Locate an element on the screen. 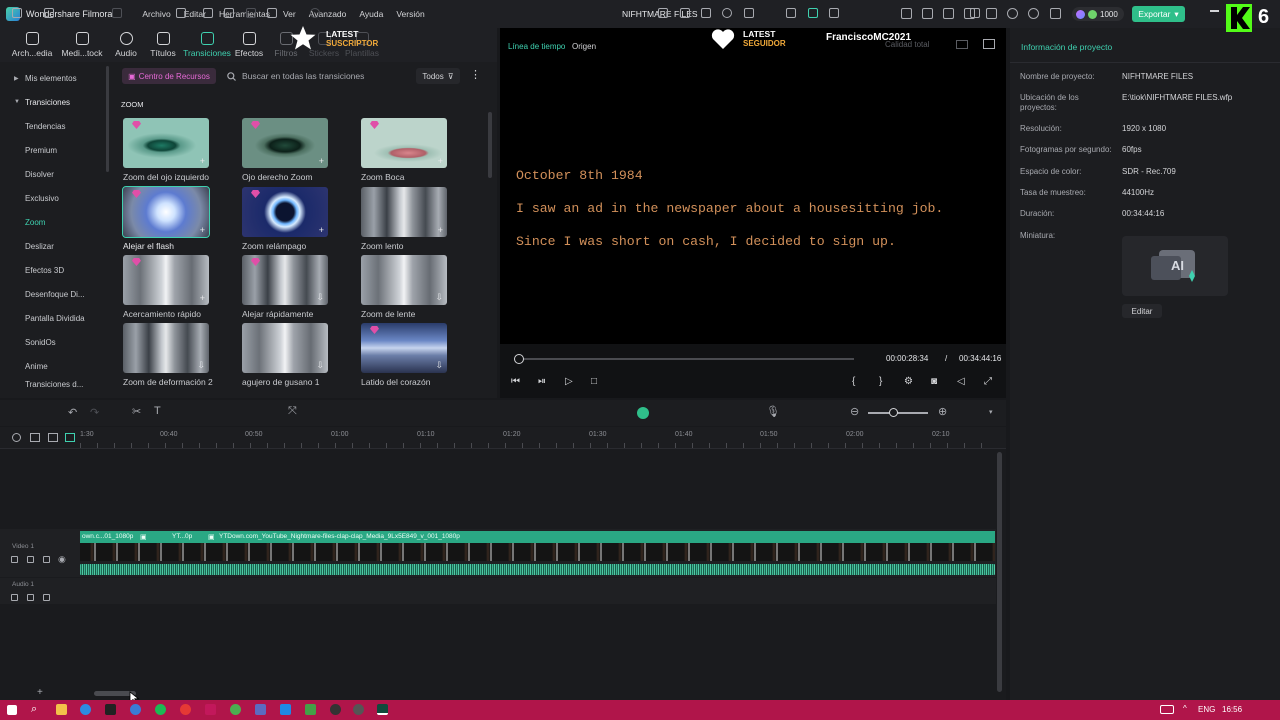  zoom-slider-knob is located at coordinates (893, 412).